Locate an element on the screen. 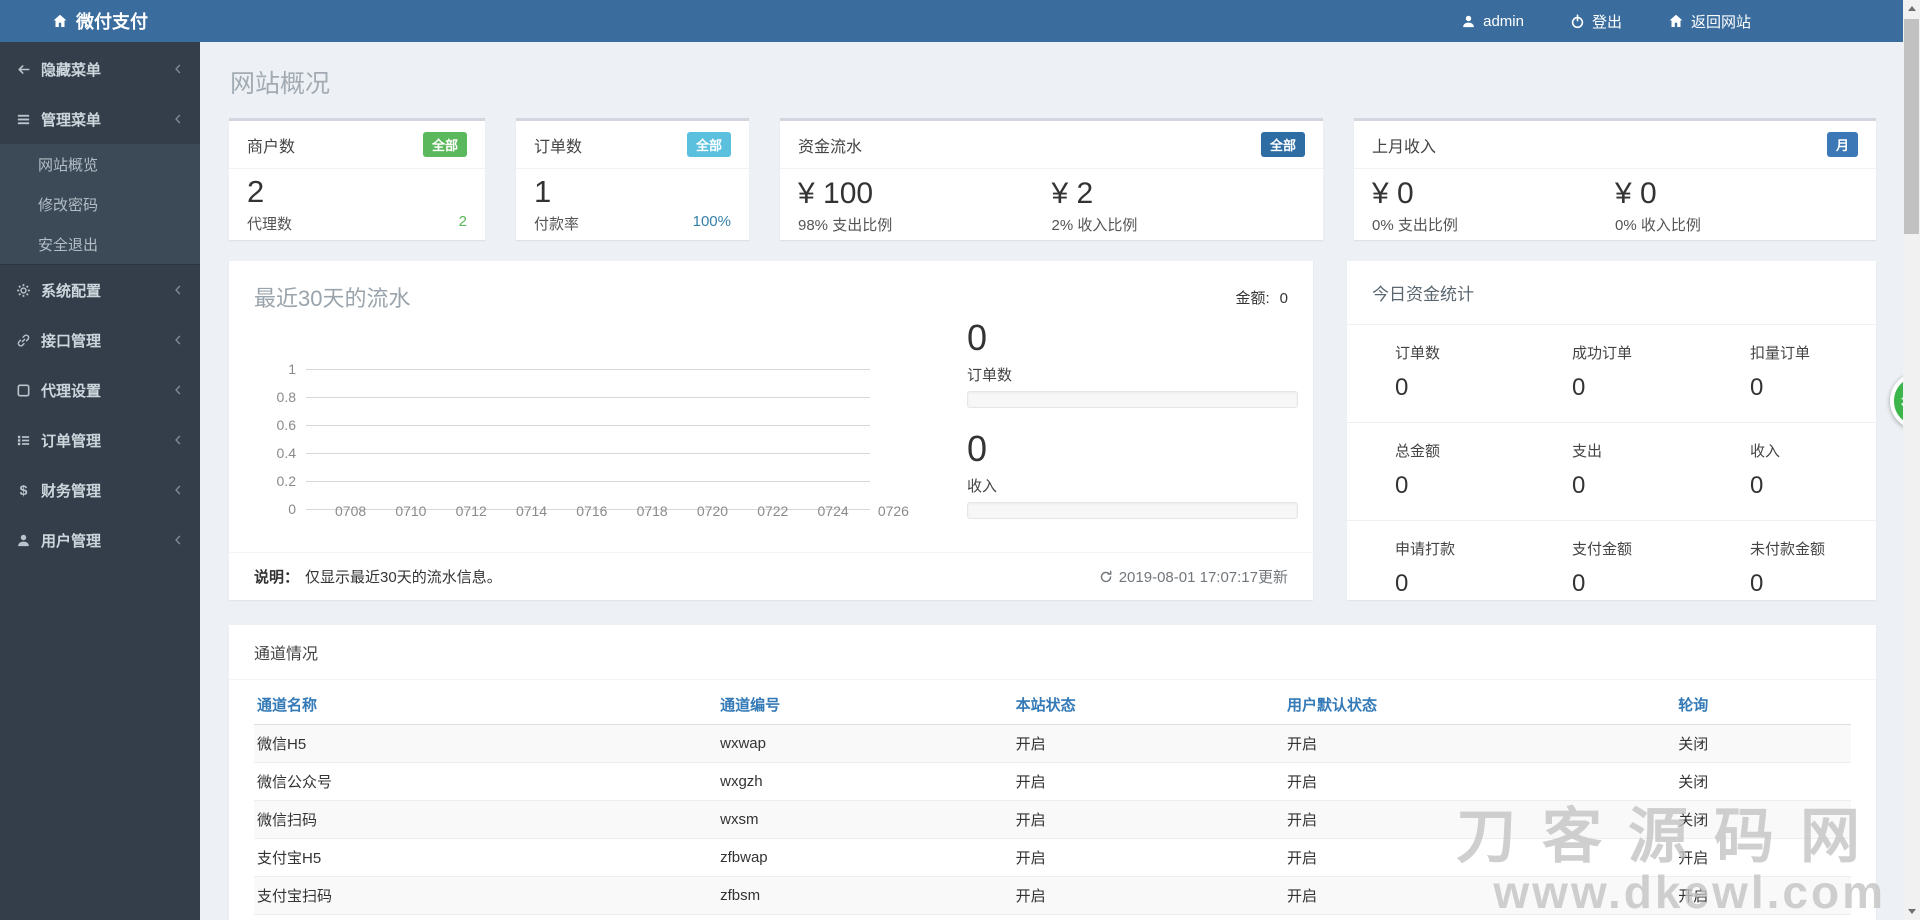  card-value: ¥ 2 is located at coordinates (1072, 193).